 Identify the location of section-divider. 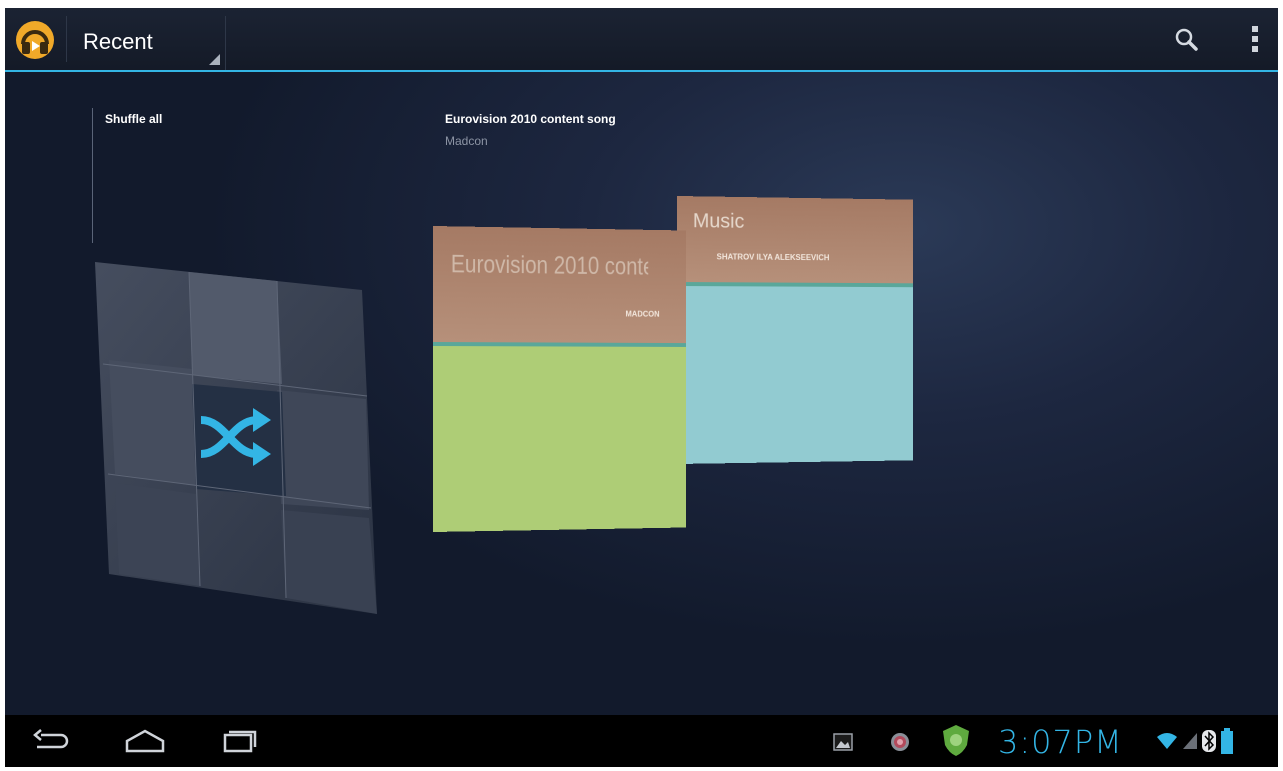
(92, 175).